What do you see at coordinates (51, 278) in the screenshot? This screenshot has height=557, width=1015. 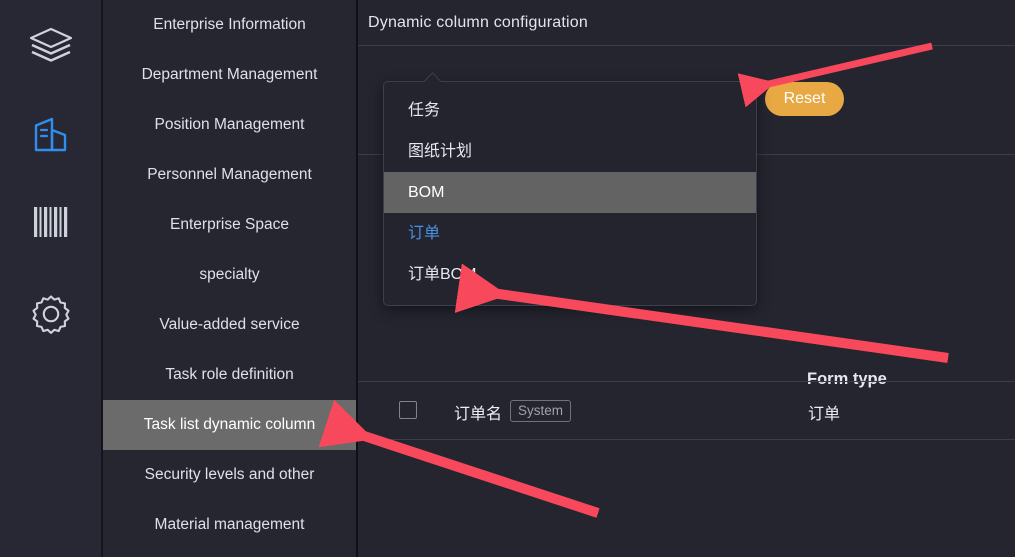 I see `icon-rail` at bounding box center [51, 278].